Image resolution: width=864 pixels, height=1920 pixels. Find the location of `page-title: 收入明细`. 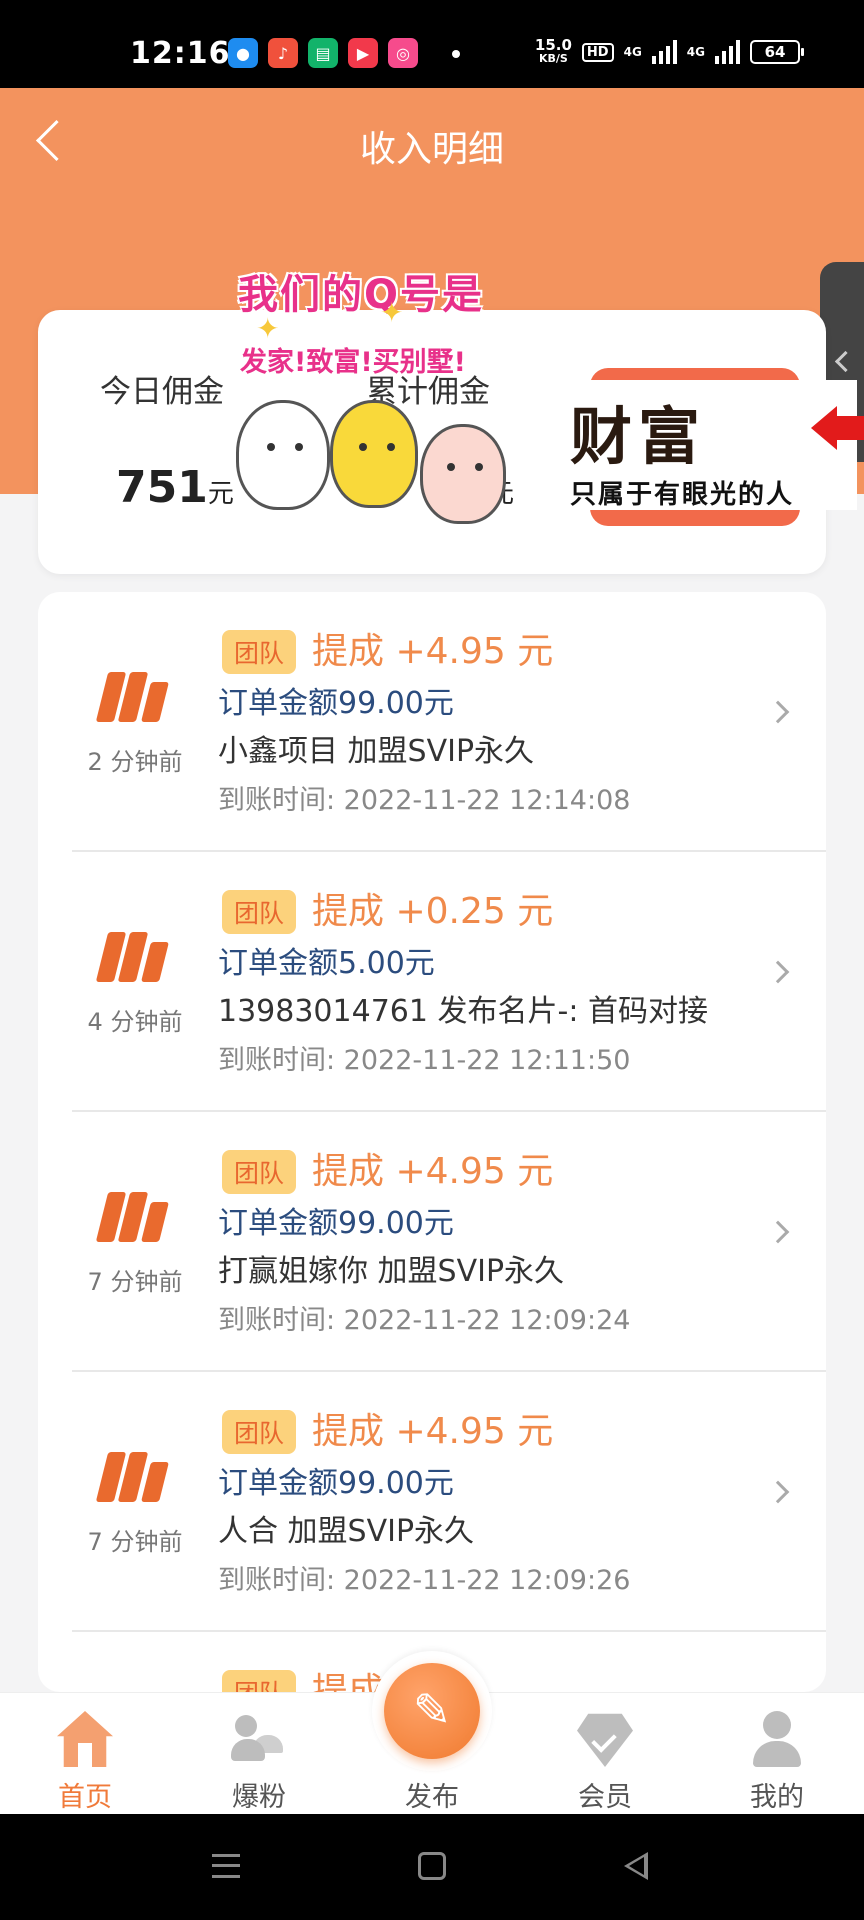

page-title: 收入明细 is located at coordinates (431, 149).